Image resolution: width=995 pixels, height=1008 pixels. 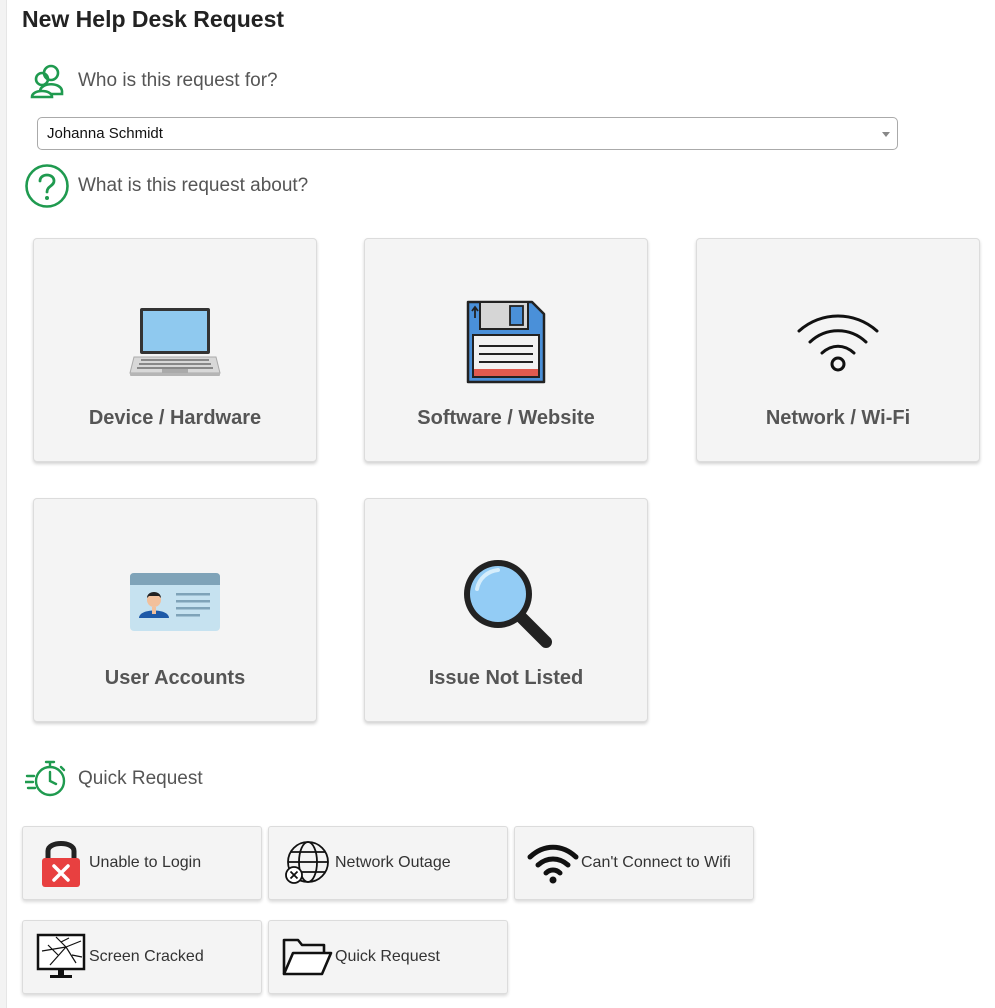 I want to click on quick-section-header: Quick Request, so click(x=113, y=779).